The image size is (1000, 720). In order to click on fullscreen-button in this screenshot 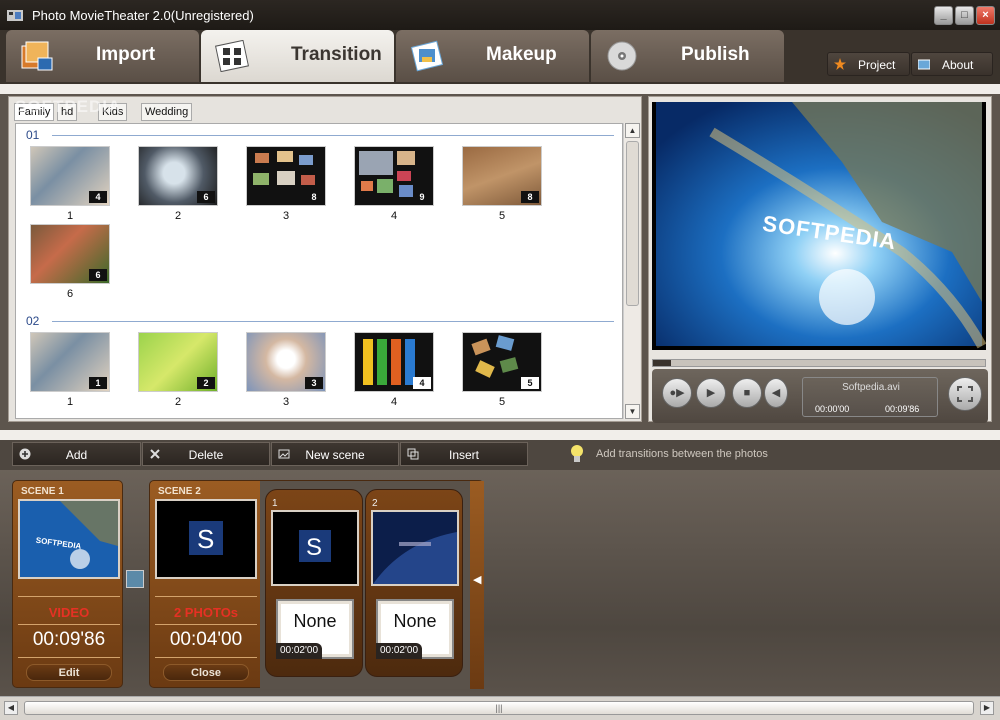, I will do `click(965, 394)`.